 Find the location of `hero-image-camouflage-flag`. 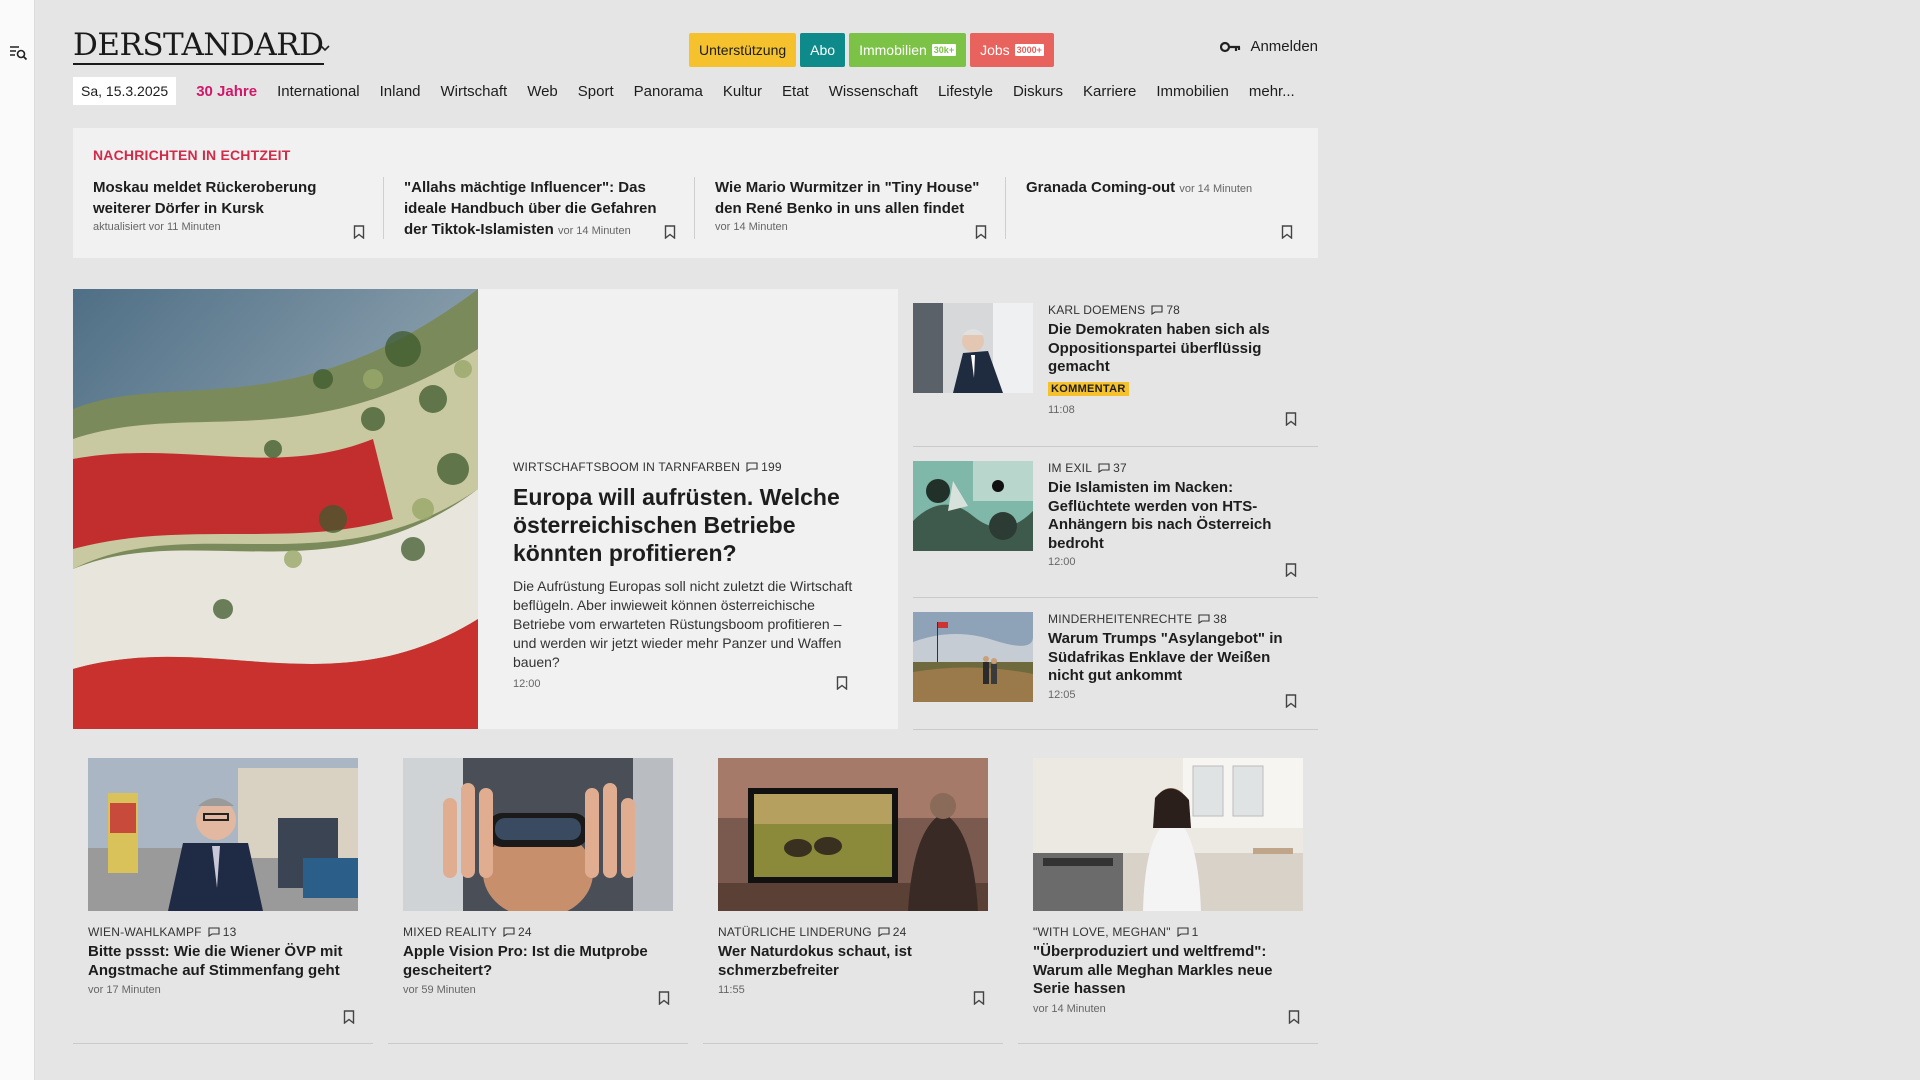

hero-image-camouflage-flag is located at coordinates (275, 509).